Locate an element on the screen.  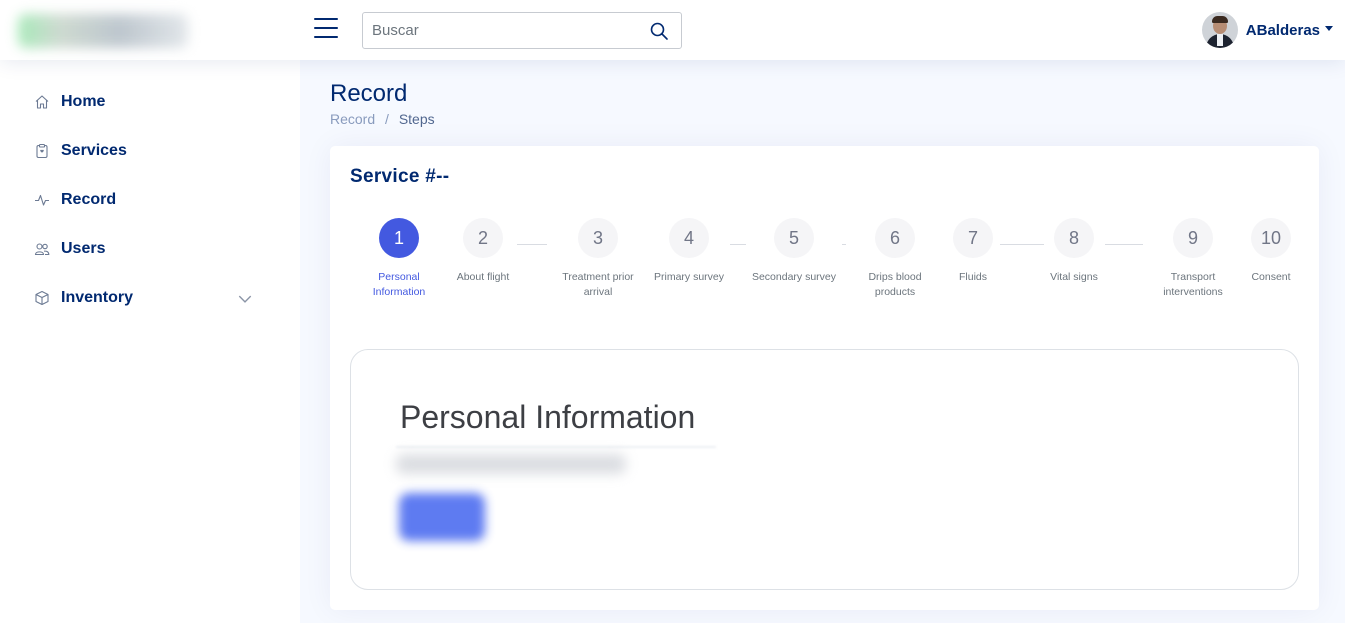
step-number: 10 is located at coordinates (1271, 238).